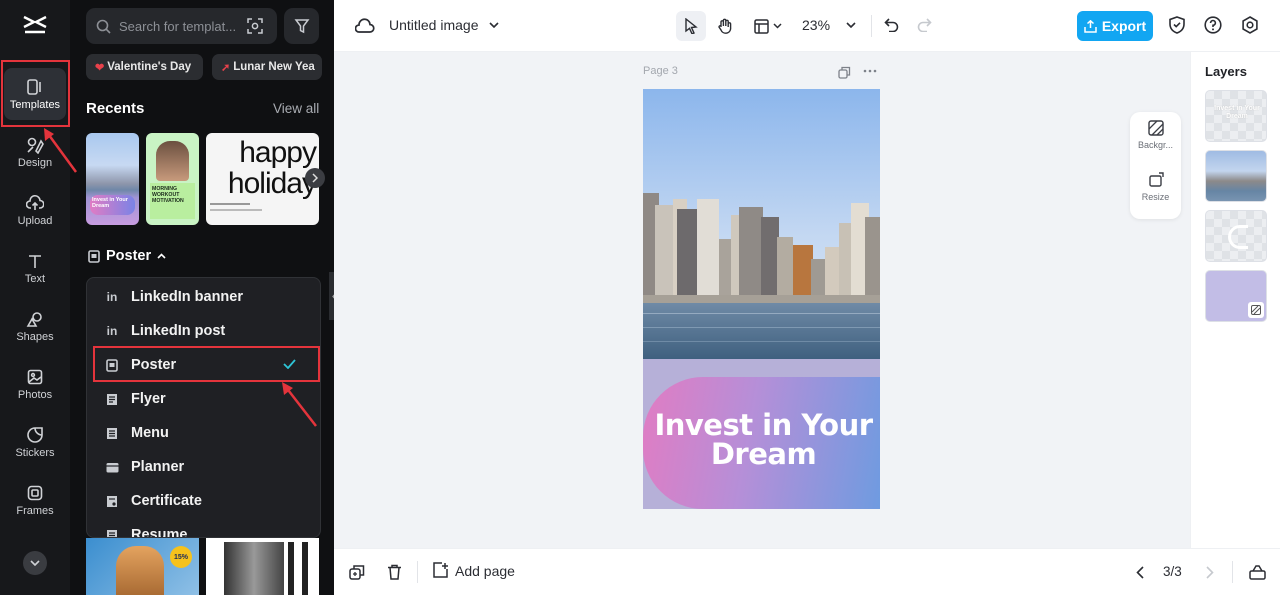 The height and width of the screenshot is (595, 1280). What do you see at coordinates (1236, 236) in the screenshot?
I see `layer-shape` at bounding box center [1236, 236].